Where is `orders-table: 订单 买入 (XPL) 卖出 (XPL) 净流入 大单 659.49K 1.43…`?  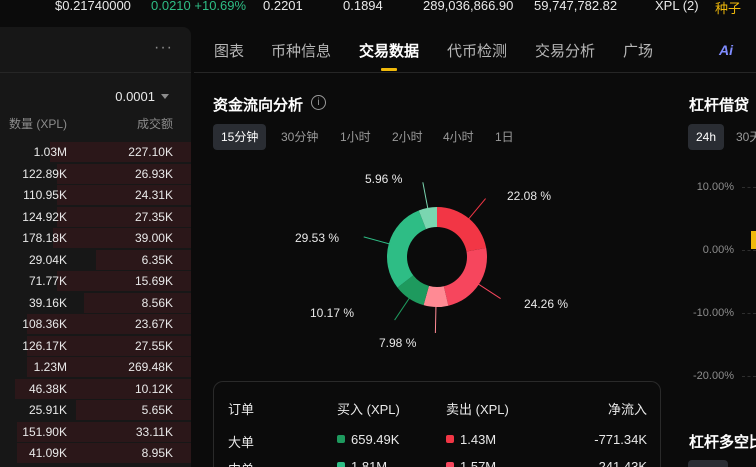
orders-table: 订单 买入 (XPL) 卖出 (XPL) 净流入 大单 659.49K 1.43… is located at coordinates (437, 424).